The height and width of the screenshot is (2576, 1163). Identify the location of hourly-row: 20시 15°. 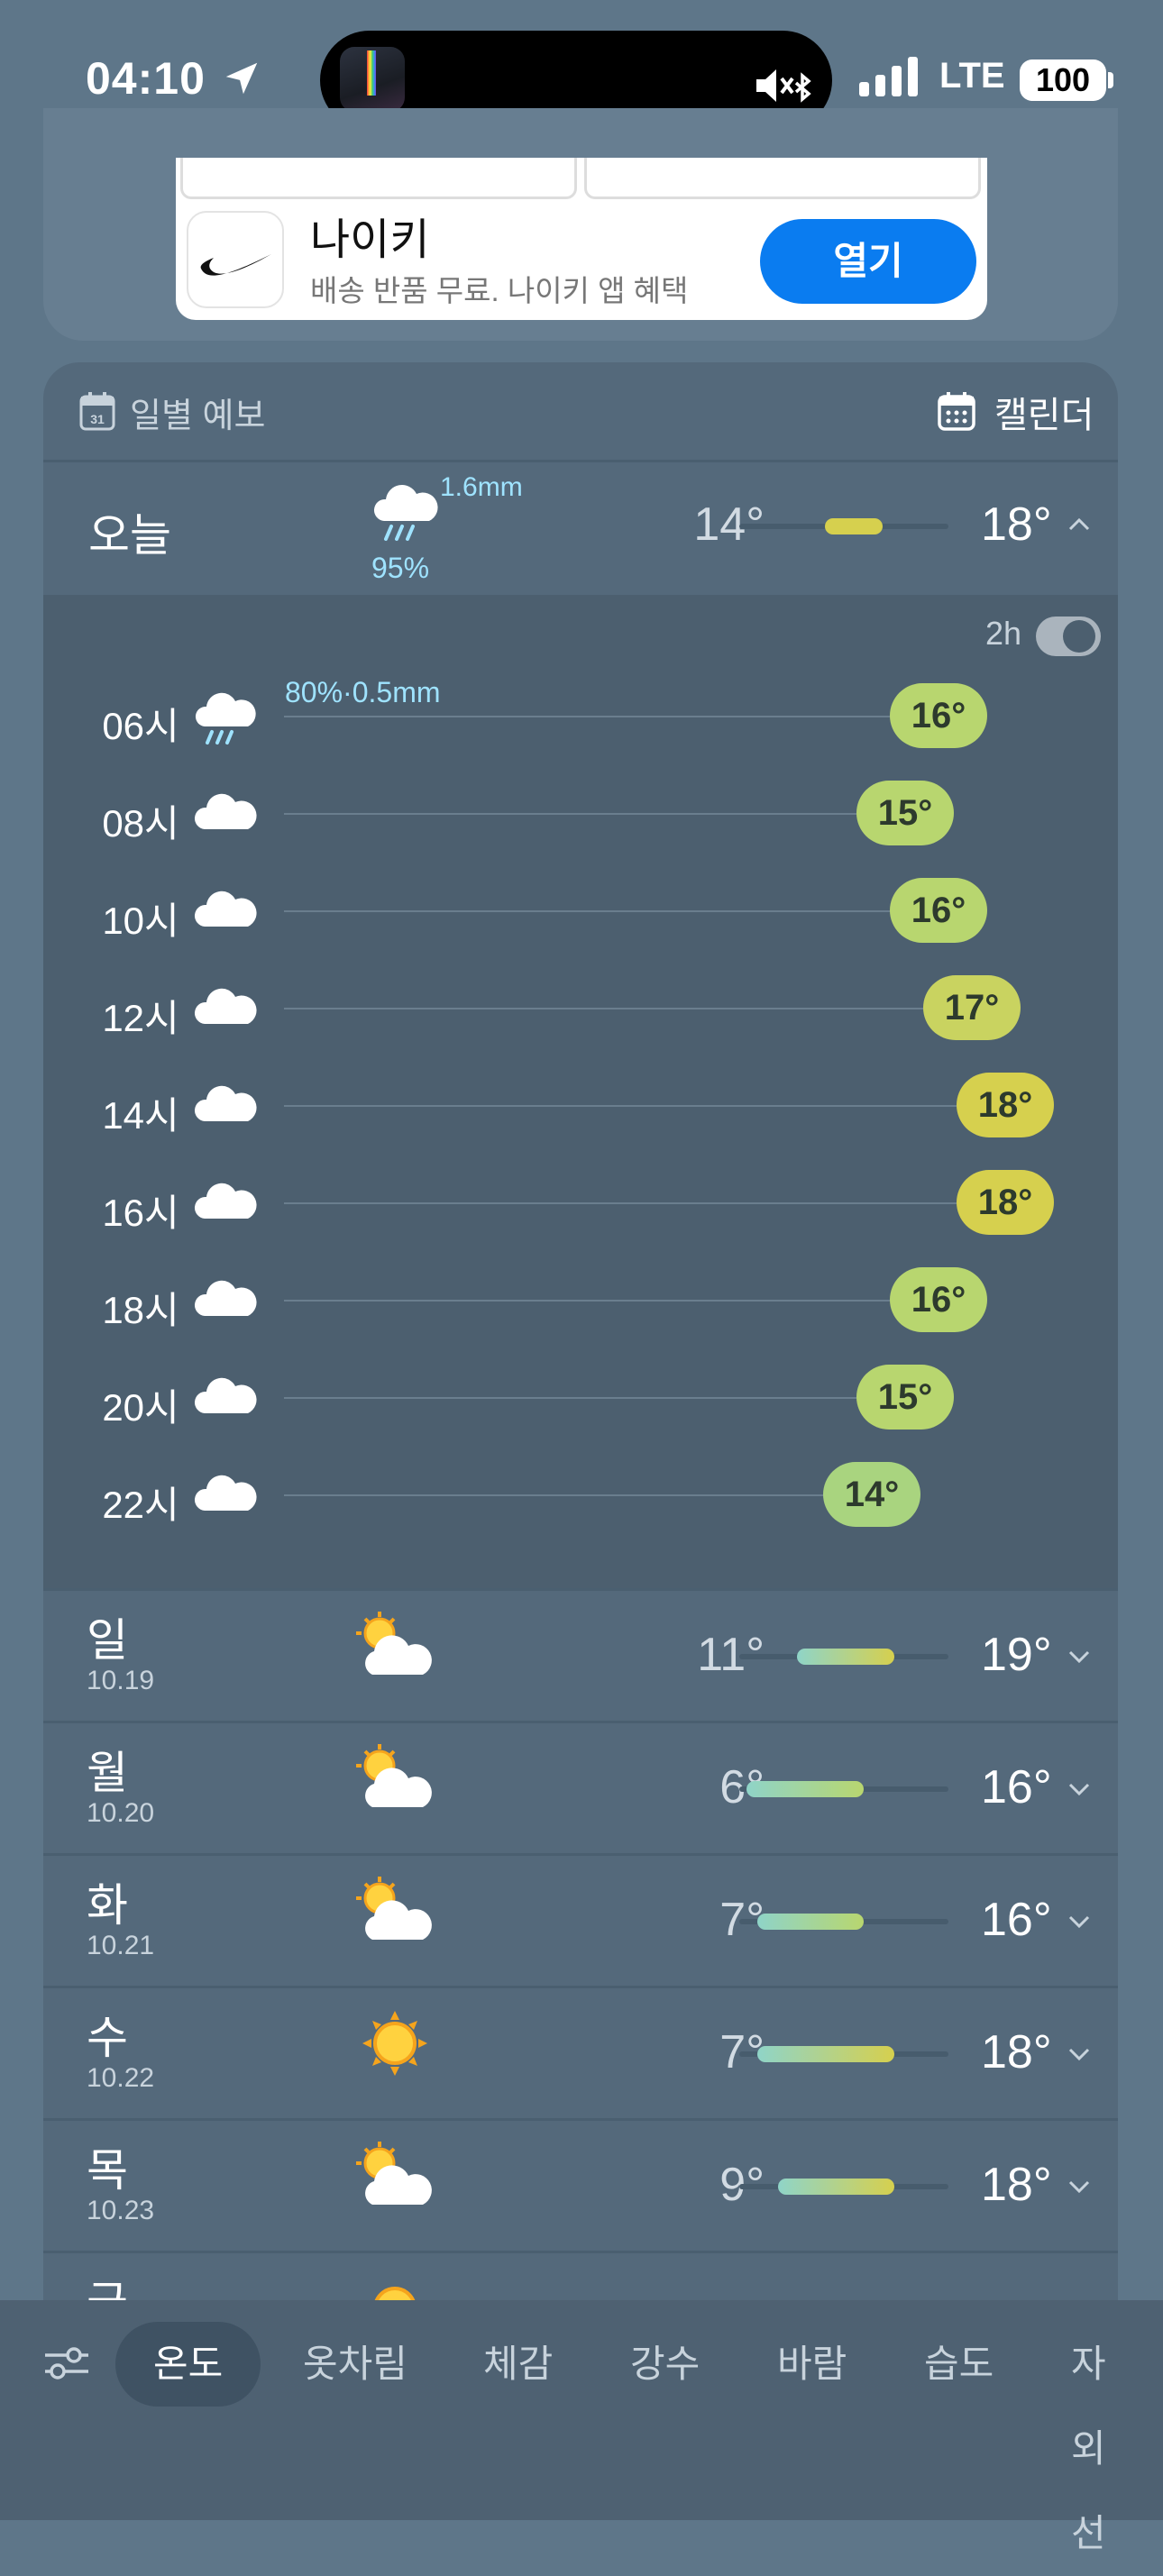
(580, 1397).